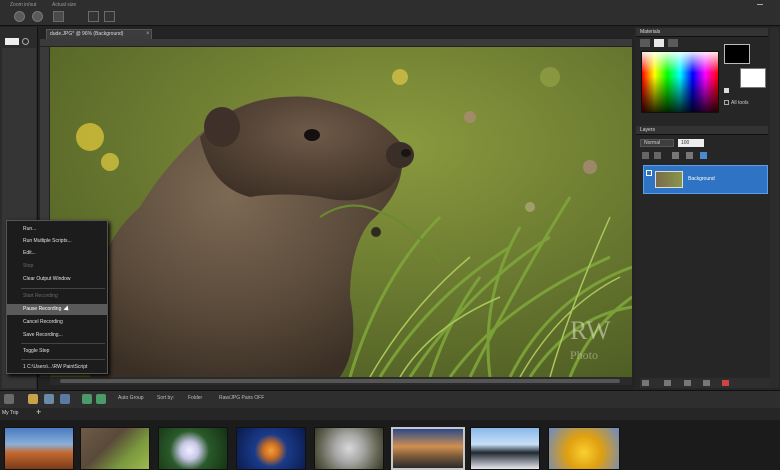 The width and height of the screenshot is (780, 470). I want to click on rotate-left-icon, so click(87, 399).